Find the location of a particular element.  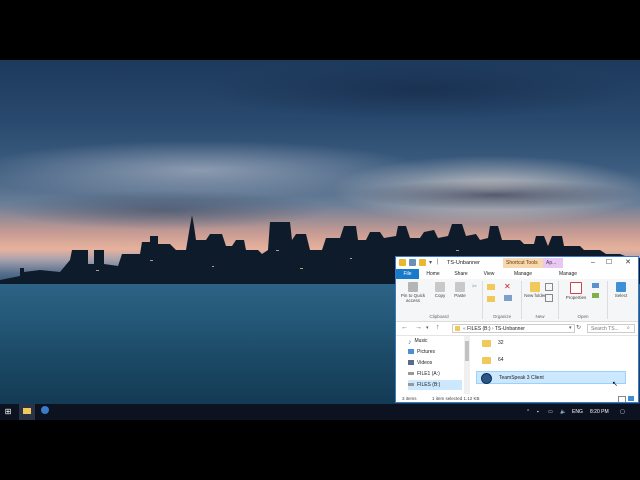

edit-icon is located at coordinates (595, 295).